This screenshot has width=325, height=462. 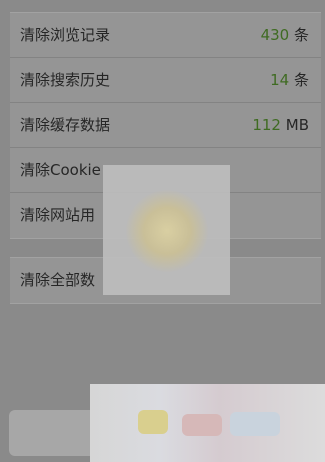 I want to click on row-label: 清除网站用, so click(x=58, y=215).